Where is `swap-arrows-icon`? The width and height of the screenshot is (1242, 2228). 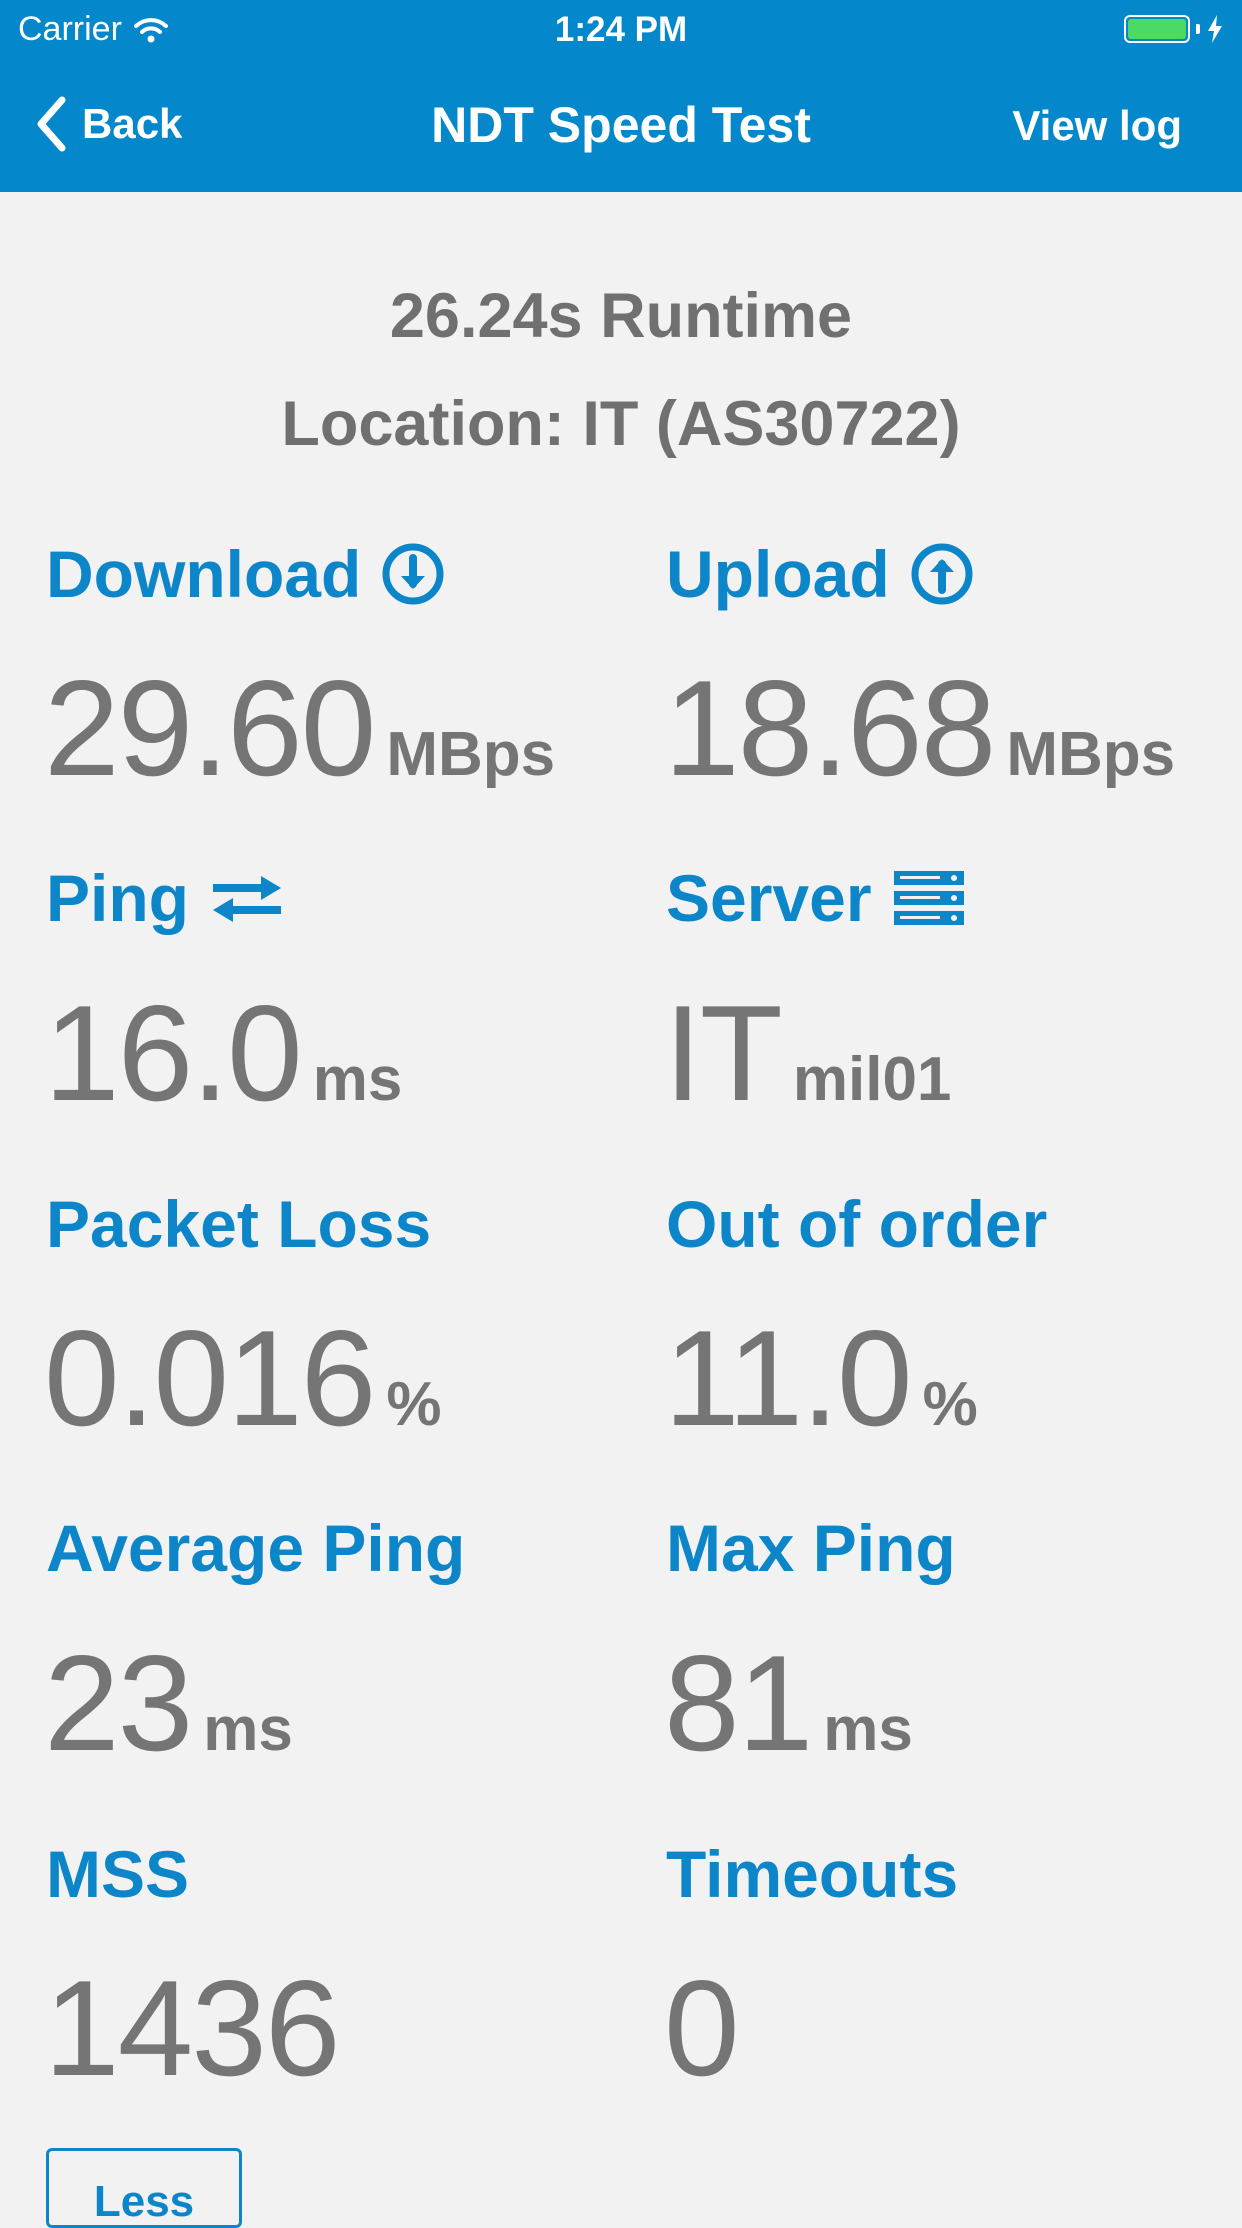
swap-arrows-icon is located at coordinates (247, 899).